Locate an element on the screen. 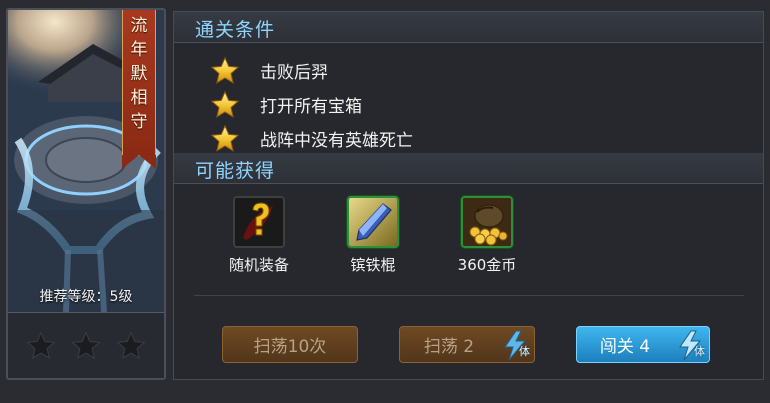 Image resolution: width=770 pixels, height=403 pixels. sweep-button: 扫荡 2 体 is located at coordinates (467, 344).